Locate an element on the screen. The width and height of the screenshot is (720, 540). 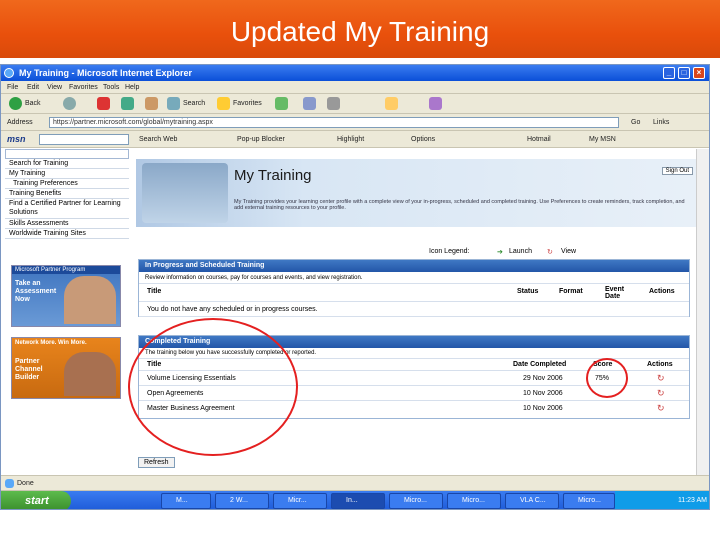
mail-icon is located at coordinates (309, 103).